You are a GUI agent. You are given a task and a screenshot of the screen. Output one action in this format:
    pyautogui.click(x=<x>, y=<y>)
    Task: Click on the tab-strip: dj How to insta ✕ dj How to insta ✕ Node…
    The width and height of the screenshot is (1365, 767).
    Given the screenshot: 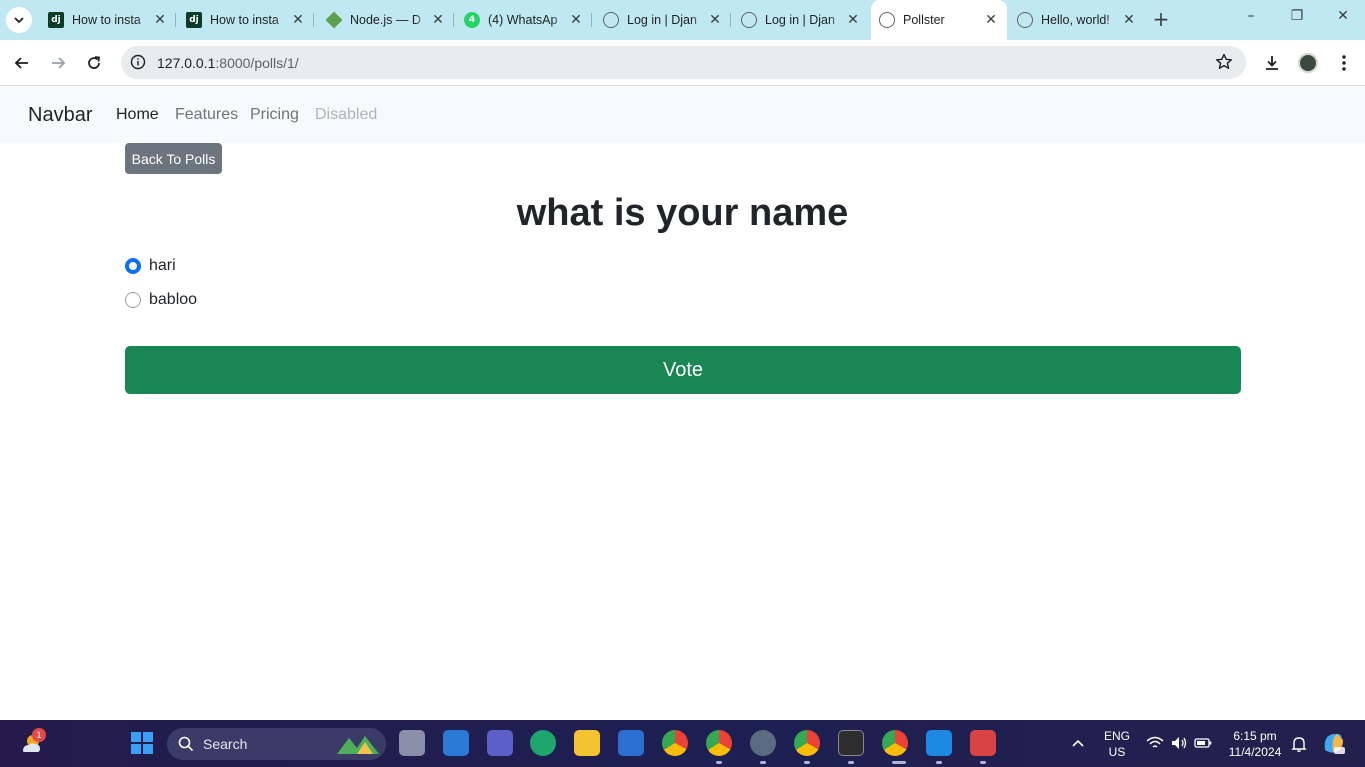 What is the action you would take?
    pyautogui.click(x=682, y=20)
    